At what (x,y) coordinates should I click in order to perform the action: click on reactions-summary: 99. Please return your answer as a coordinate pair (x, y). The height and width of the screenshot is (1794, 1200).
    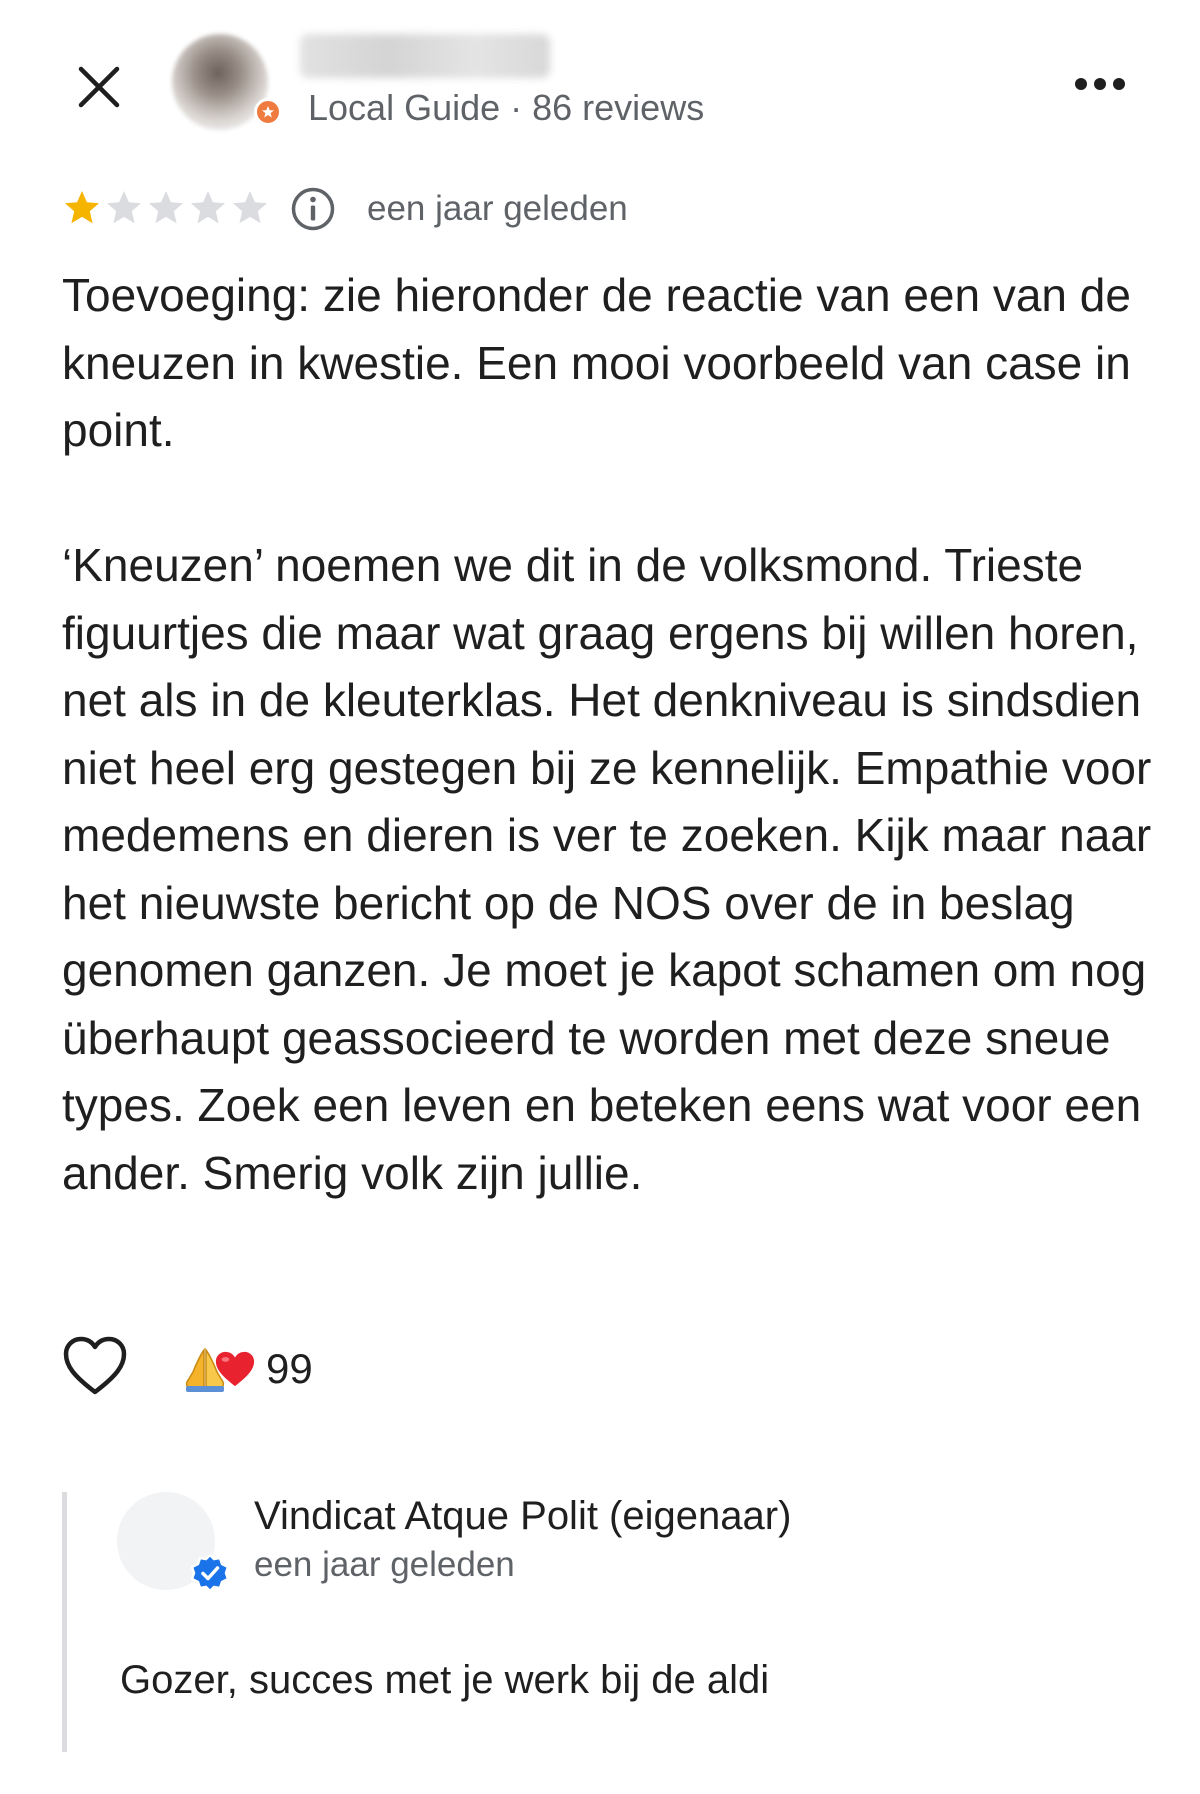
    Looking at the image, I should click on (248, 1369).